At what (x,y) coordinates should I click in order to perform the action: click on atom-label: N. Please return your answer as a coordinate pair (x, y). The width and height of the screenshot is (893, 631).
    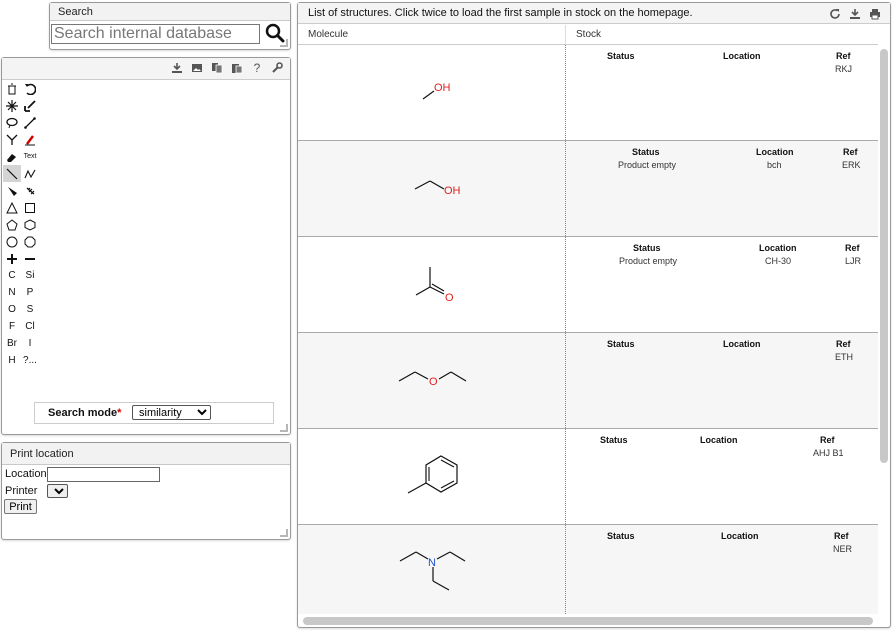
    Looking at the image, I should click on (432, 563).